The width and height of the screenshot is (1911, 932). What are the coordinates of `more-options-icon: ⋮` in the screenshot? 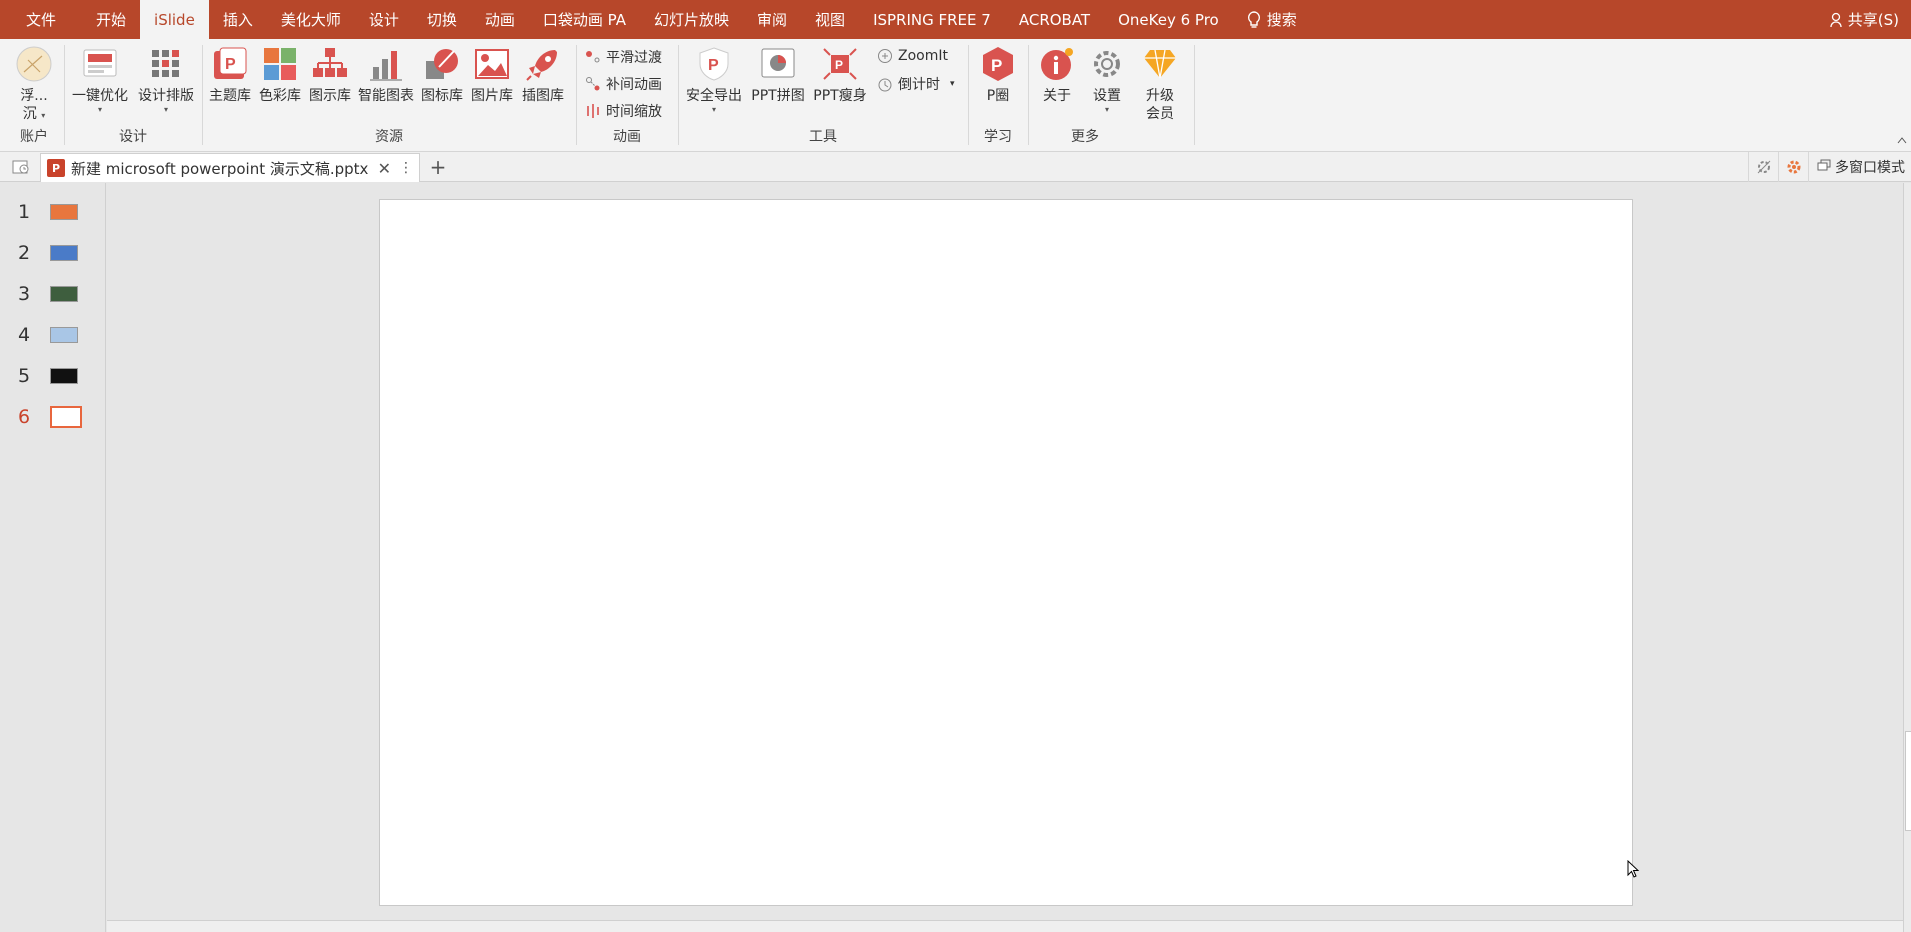 It's located at (406, 168).